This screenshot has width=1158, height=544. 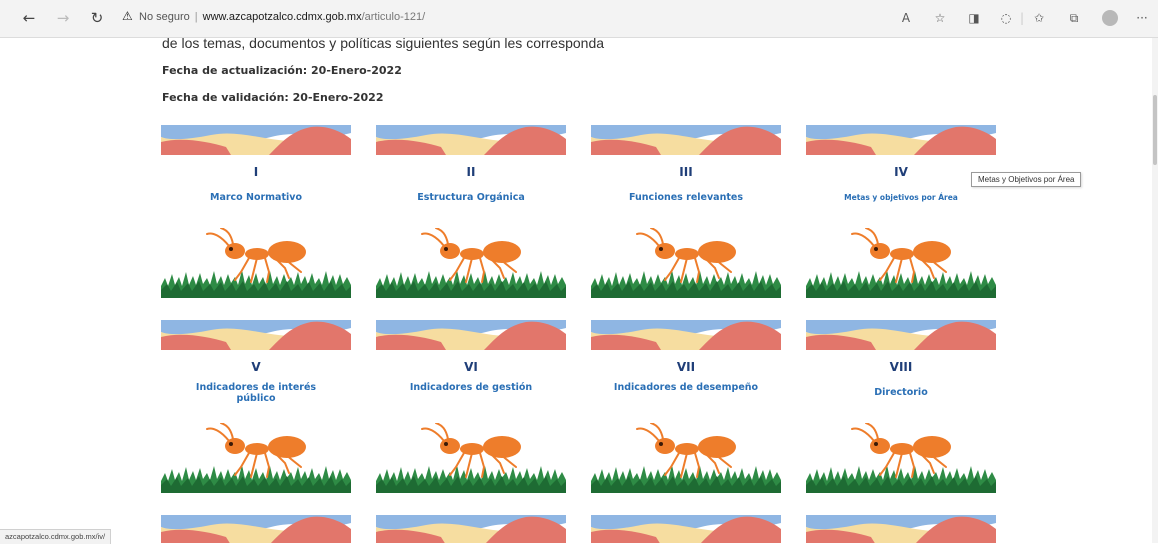 I want to click on scrollbar, so click(x=1155, y=290).